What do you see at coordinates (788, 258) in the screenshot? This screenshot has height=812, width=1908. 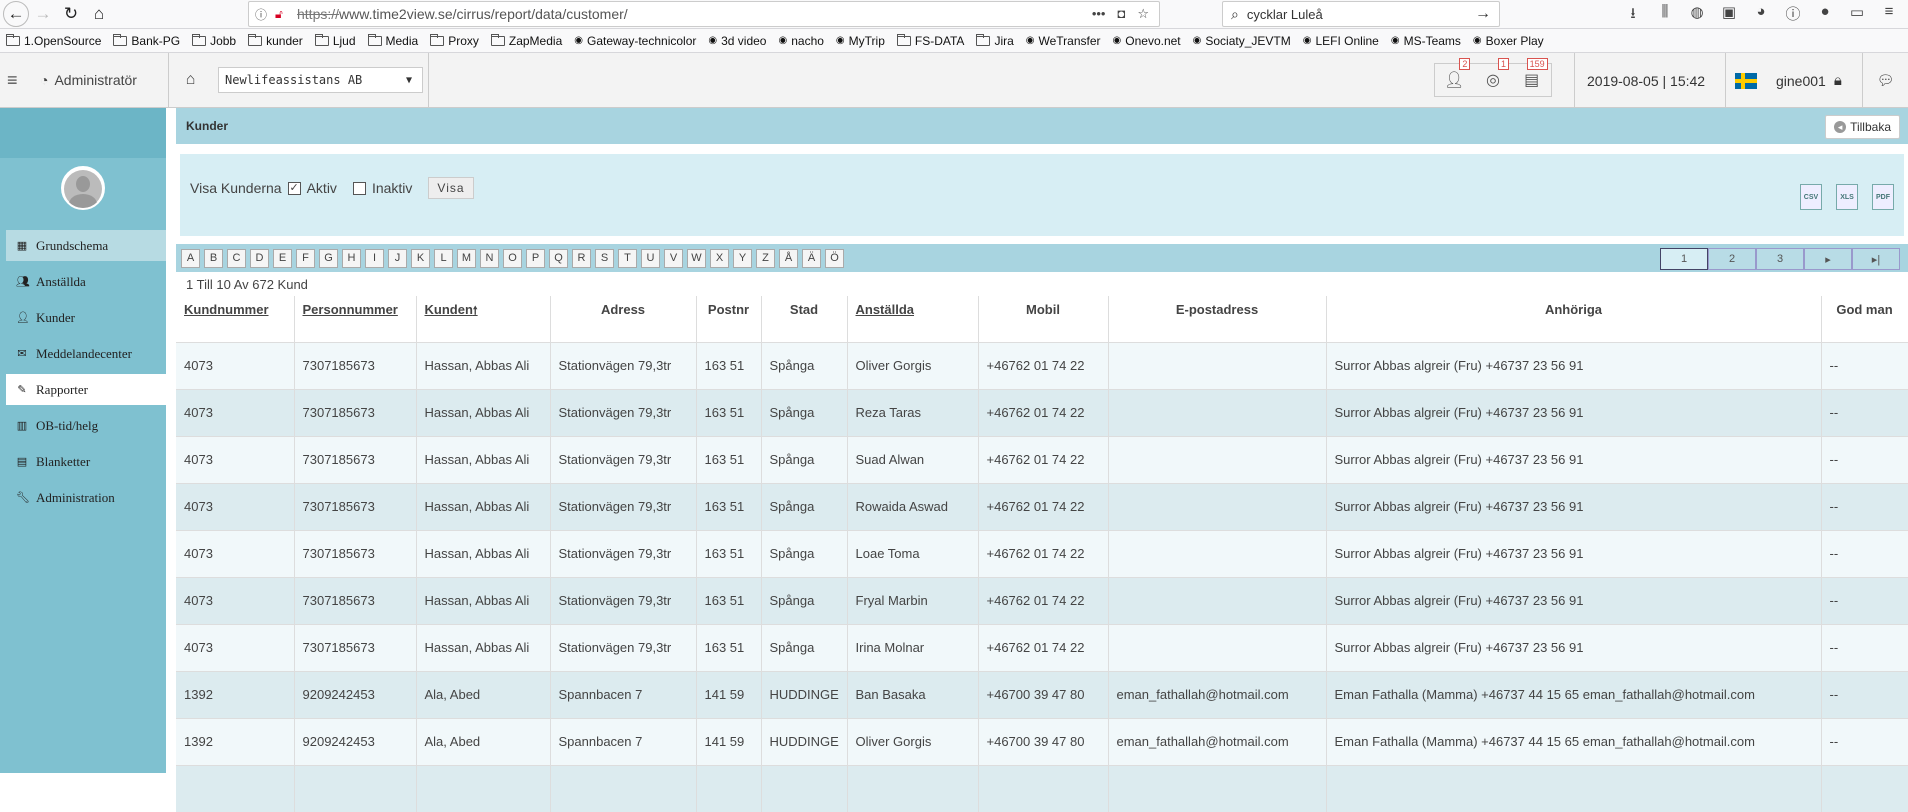 I see `letter-filter-button: Å` at bounding box center [788, 258].